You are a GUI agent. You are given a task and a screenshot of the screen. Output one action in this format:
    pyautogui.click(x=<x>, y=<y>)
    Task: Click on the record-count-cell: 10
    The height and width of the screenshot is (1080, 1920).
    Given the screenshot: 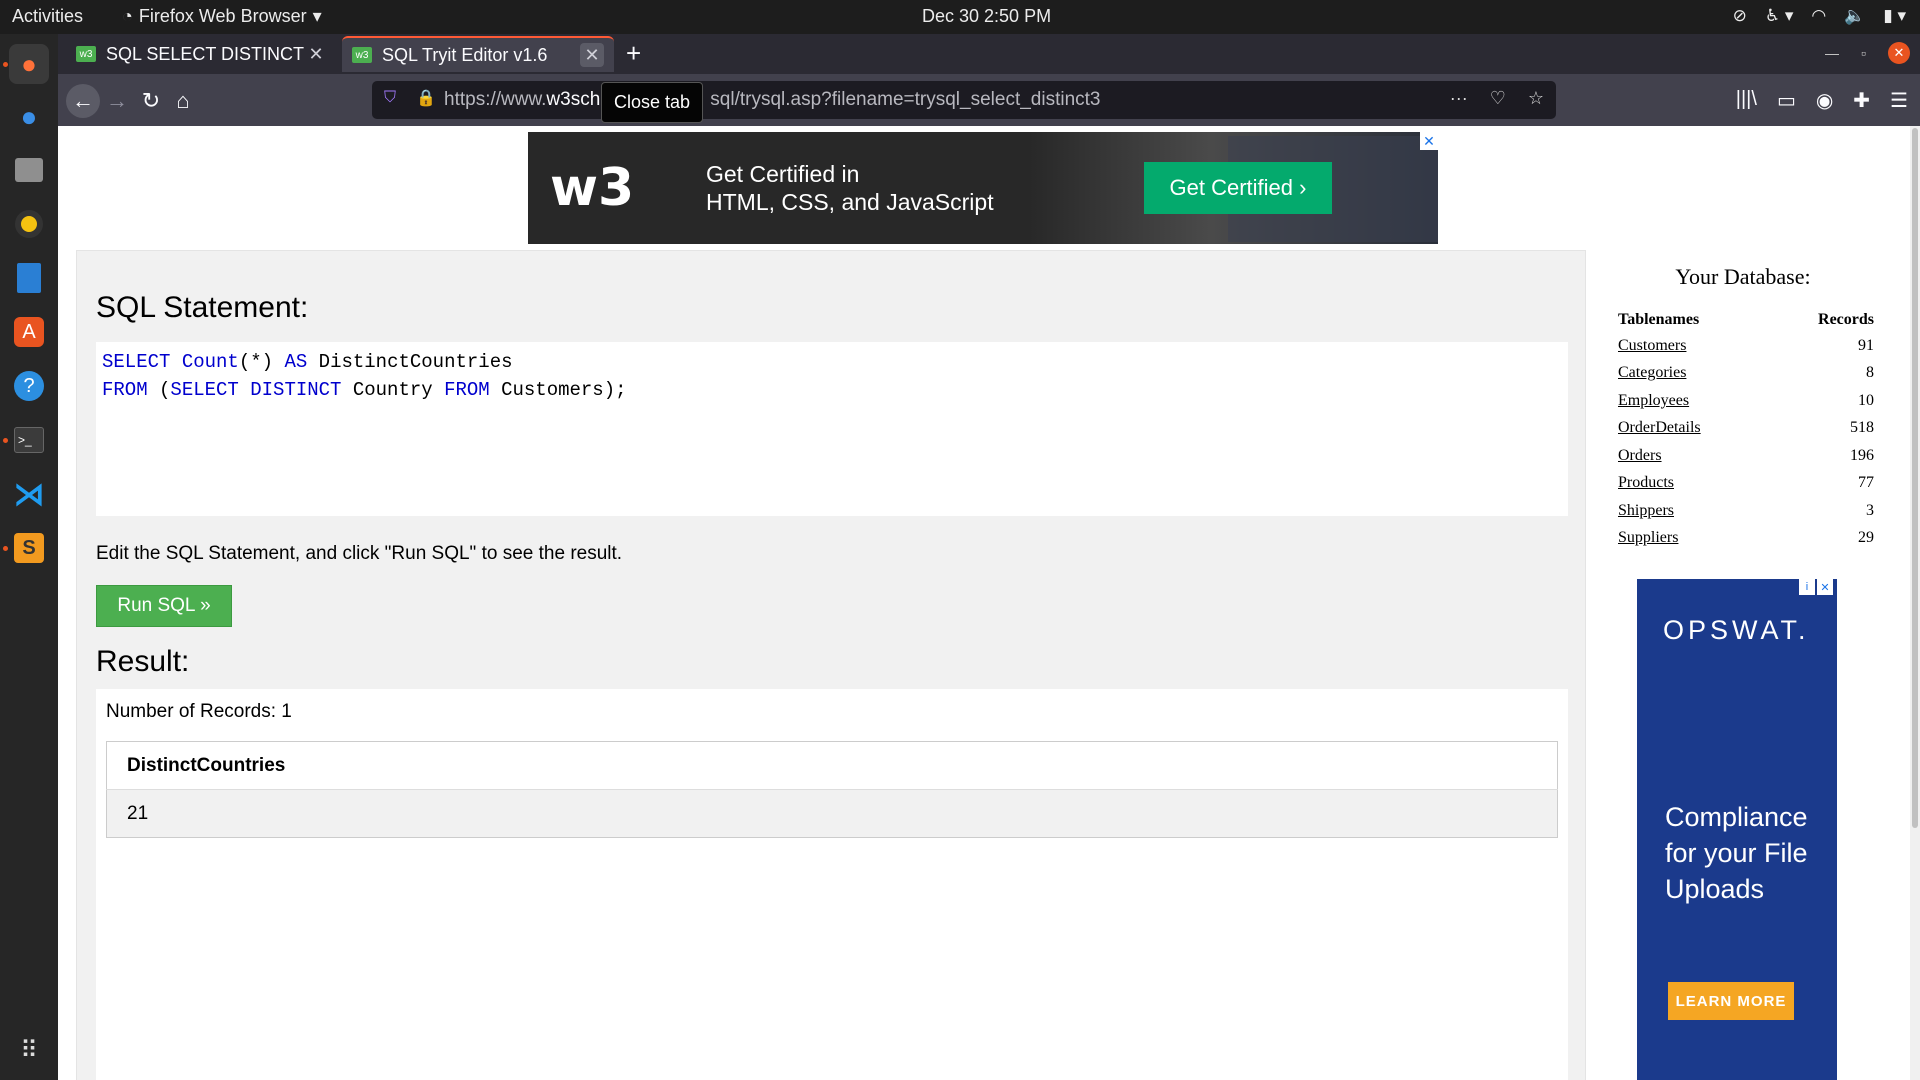 What is the action you would take?
    pyautogui.click(x=1866, y=400)
    